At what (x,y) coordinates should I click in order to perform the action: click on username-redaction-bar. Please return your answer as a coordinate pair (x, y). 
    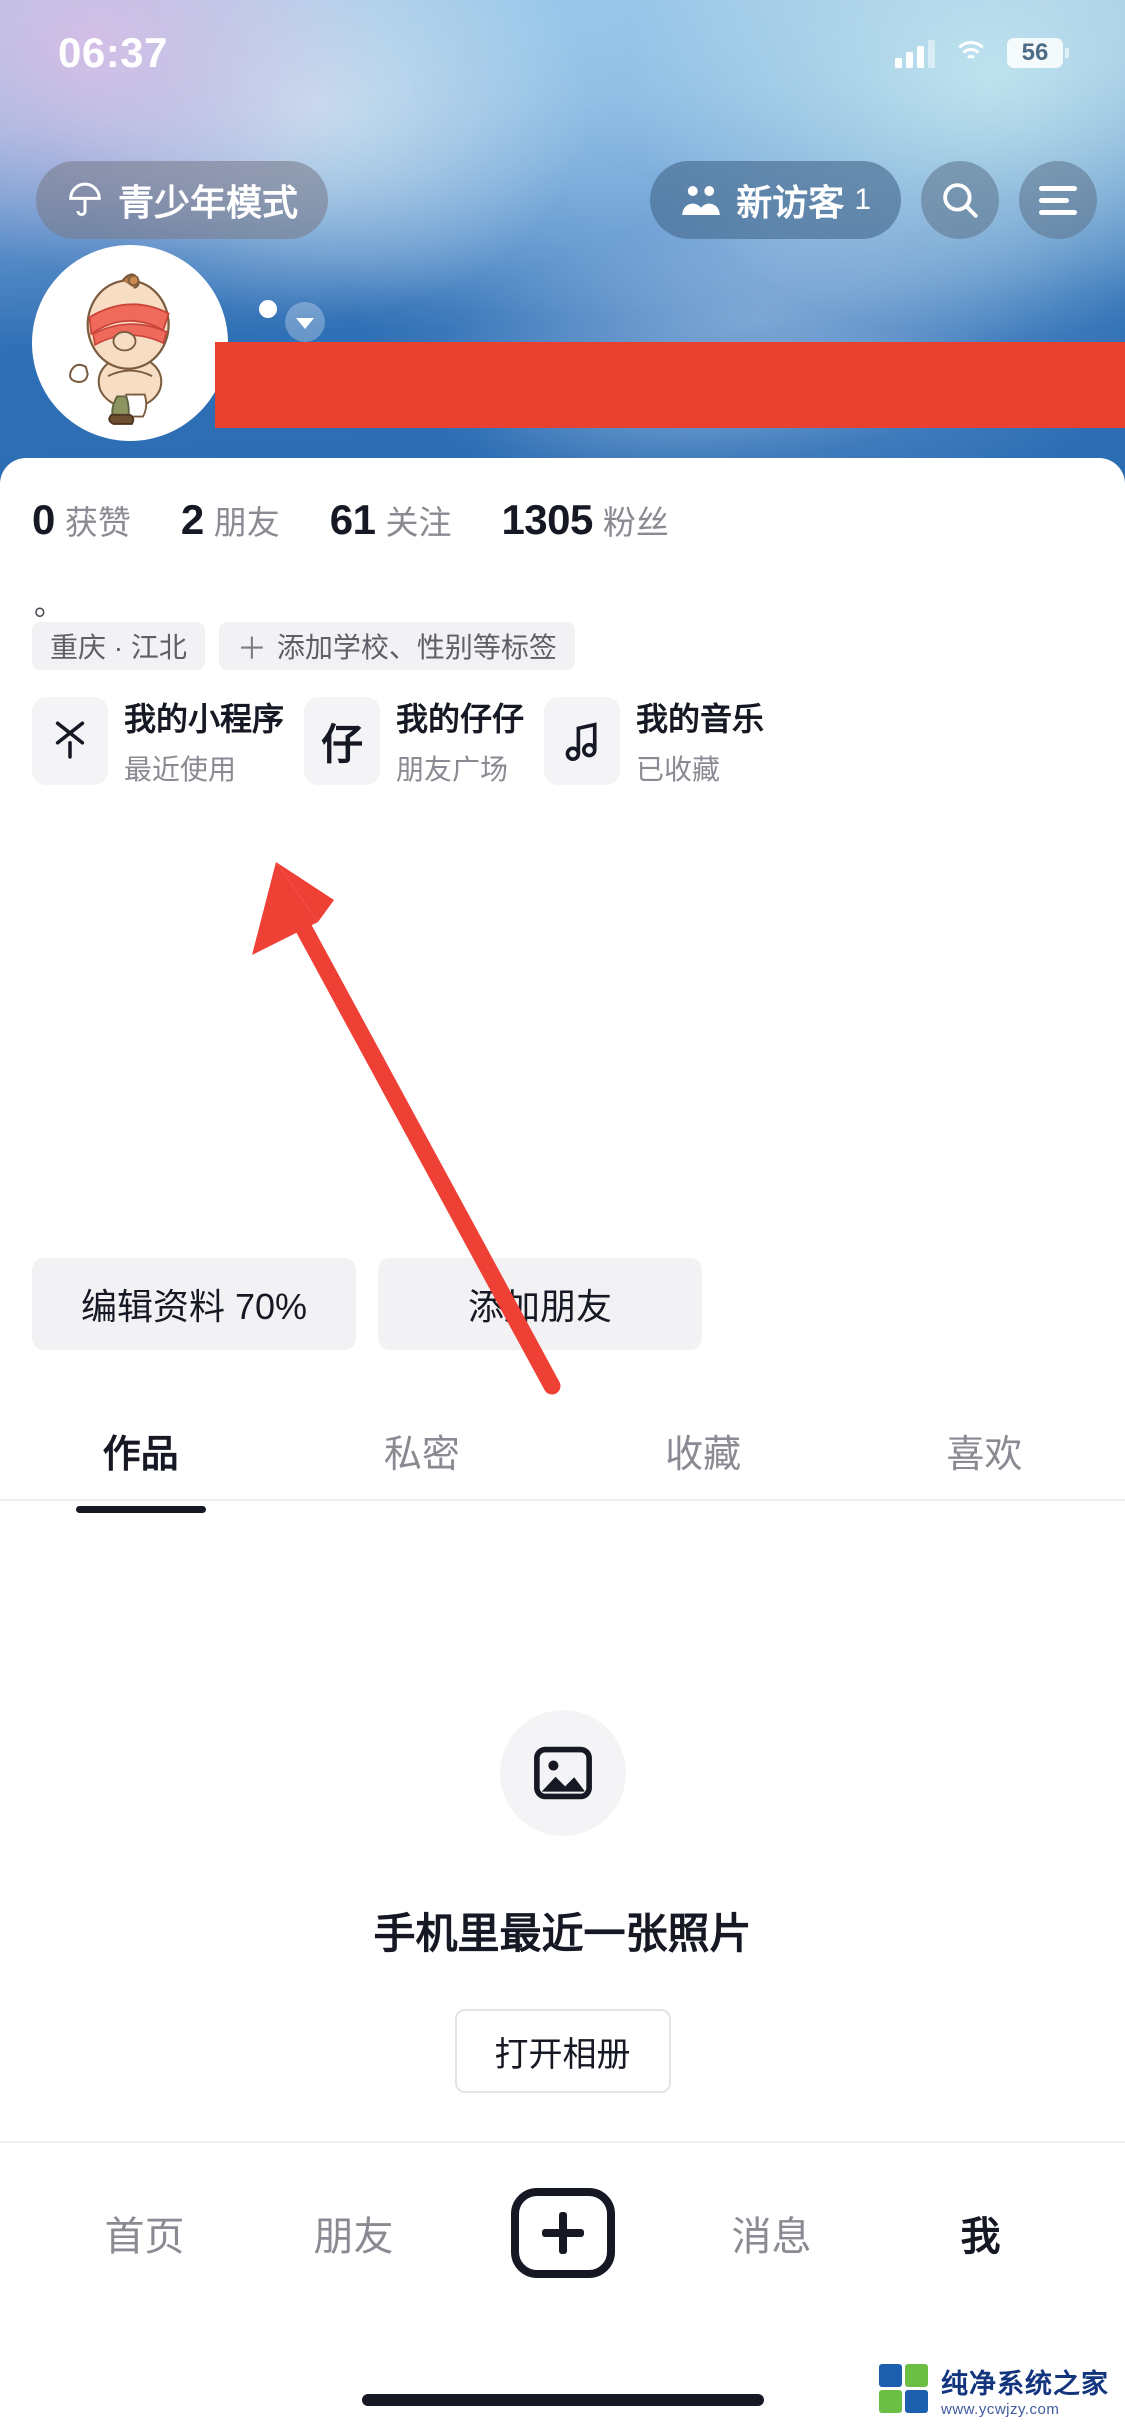
    Looking at the image, I should click on (670, 385).